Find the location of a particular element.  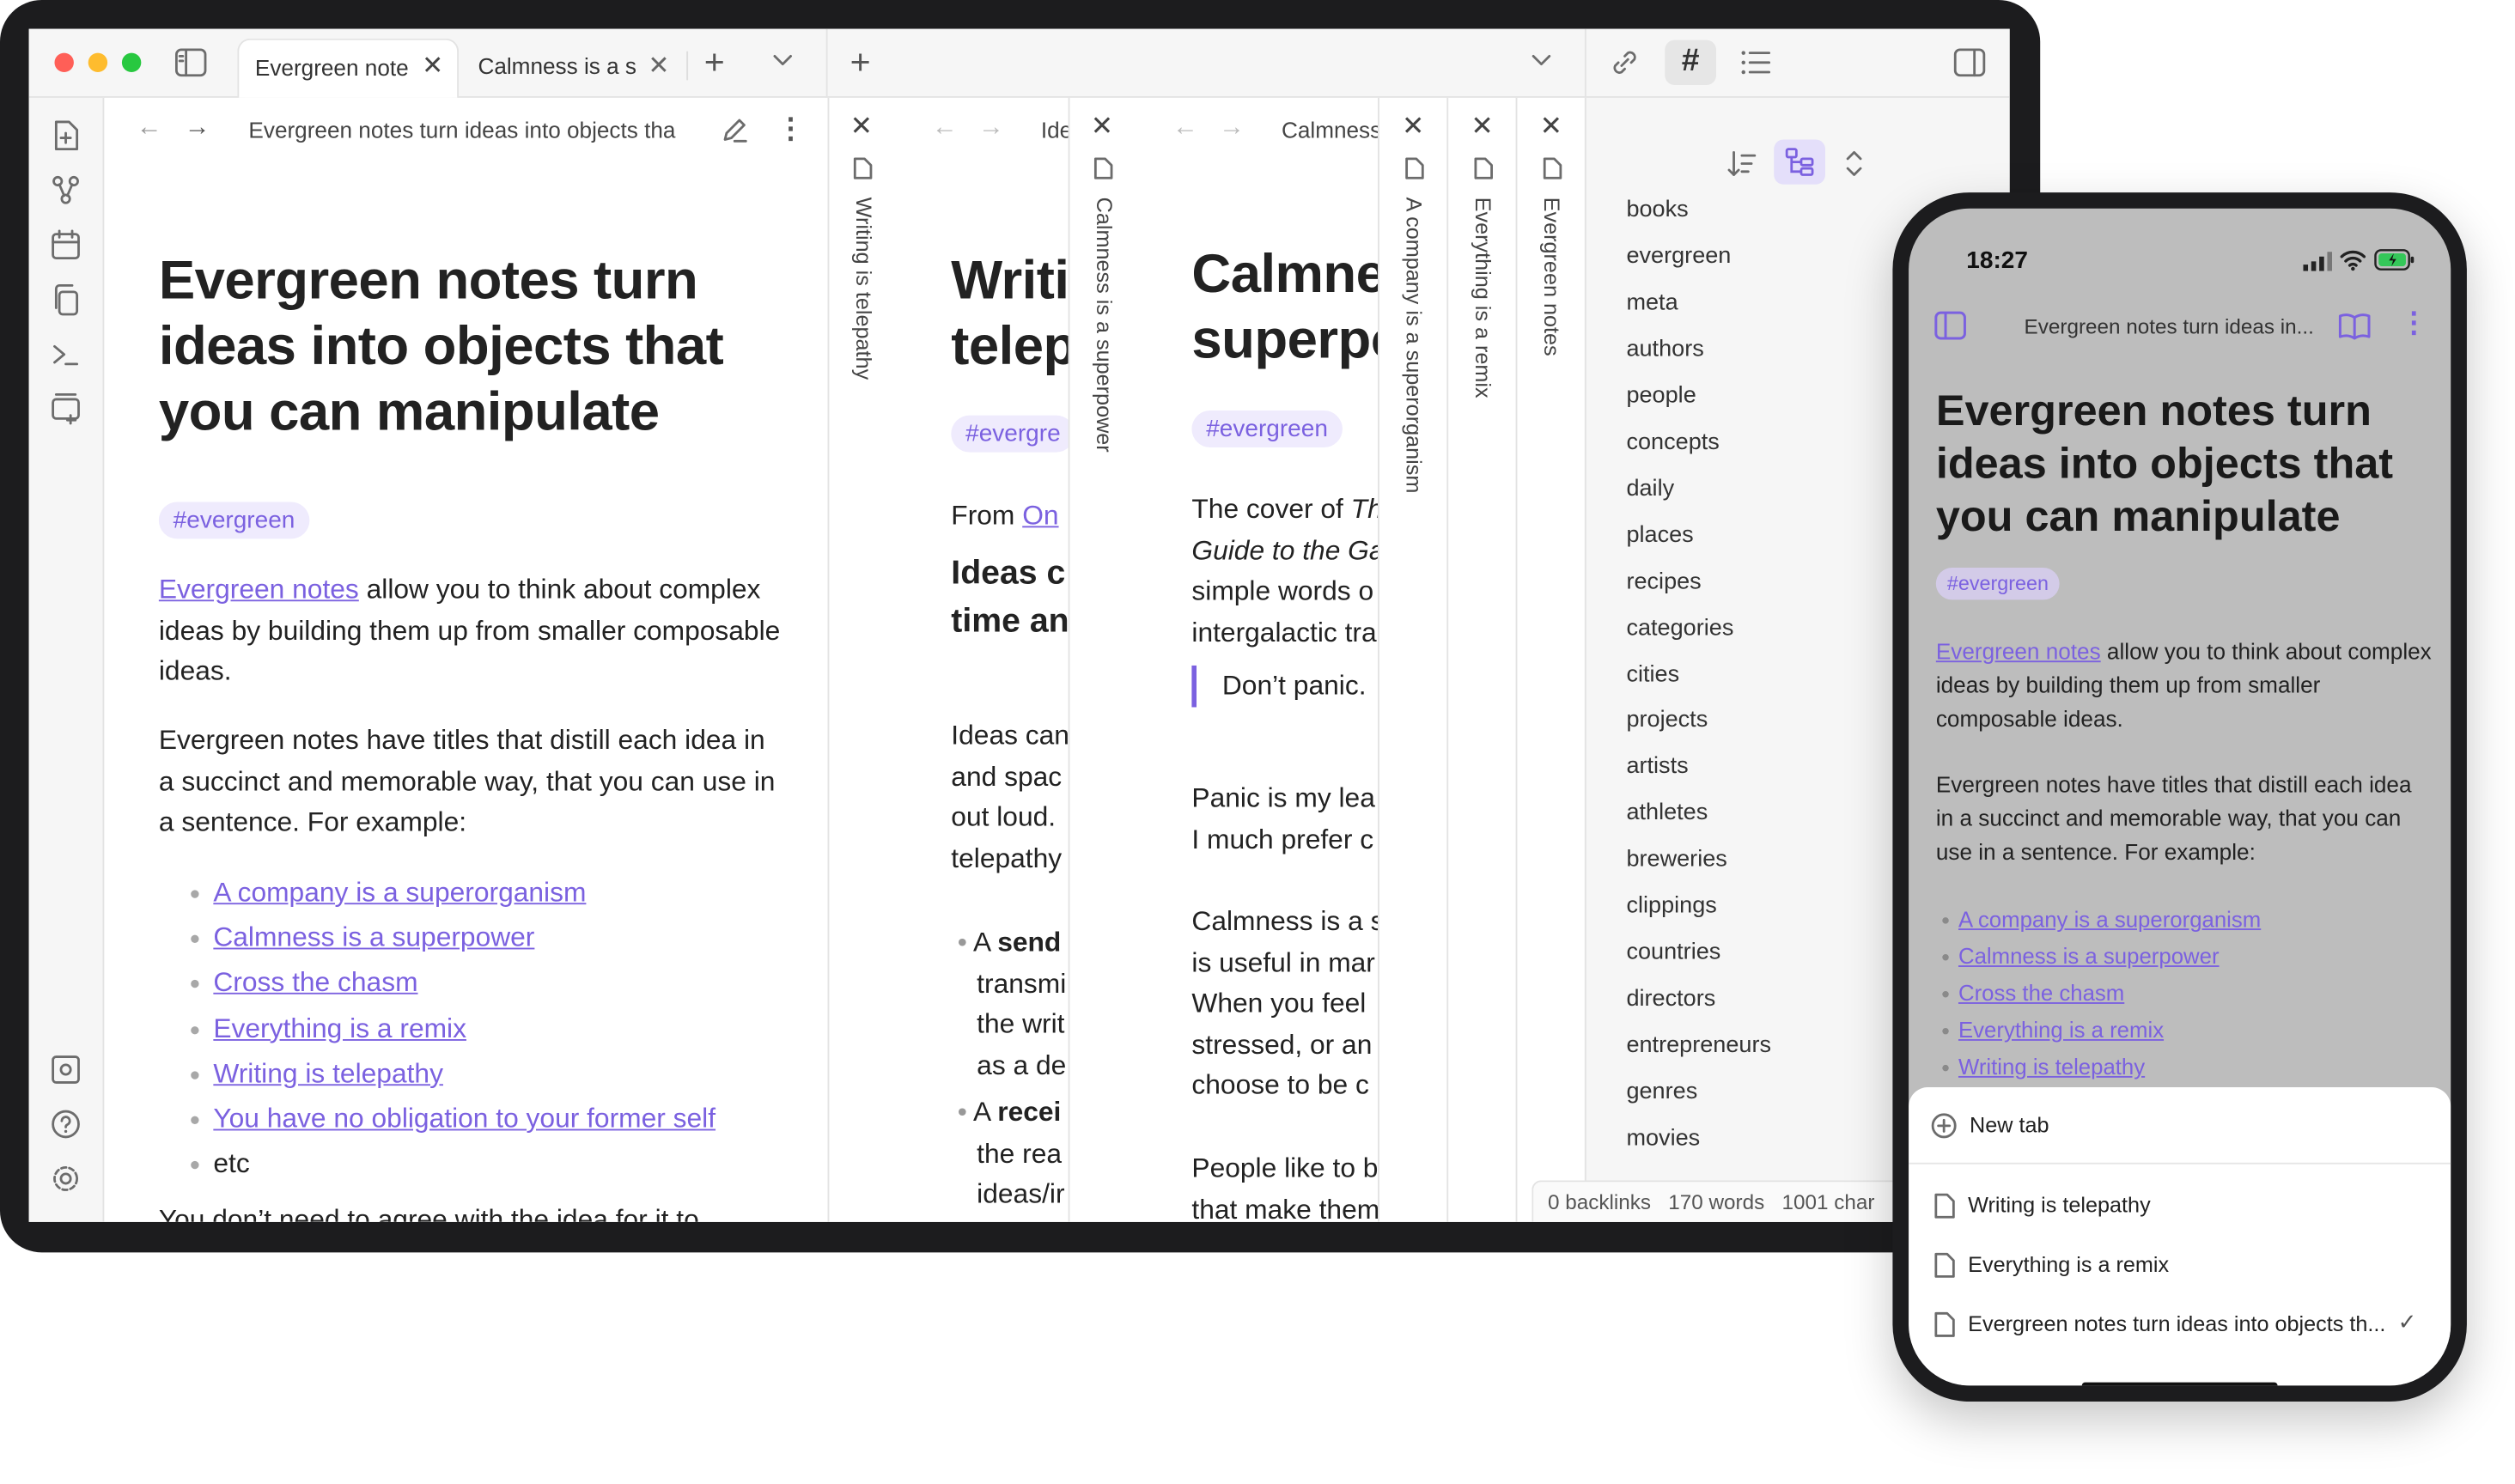

tag-item: authors is located at coordinates (1664, 350).